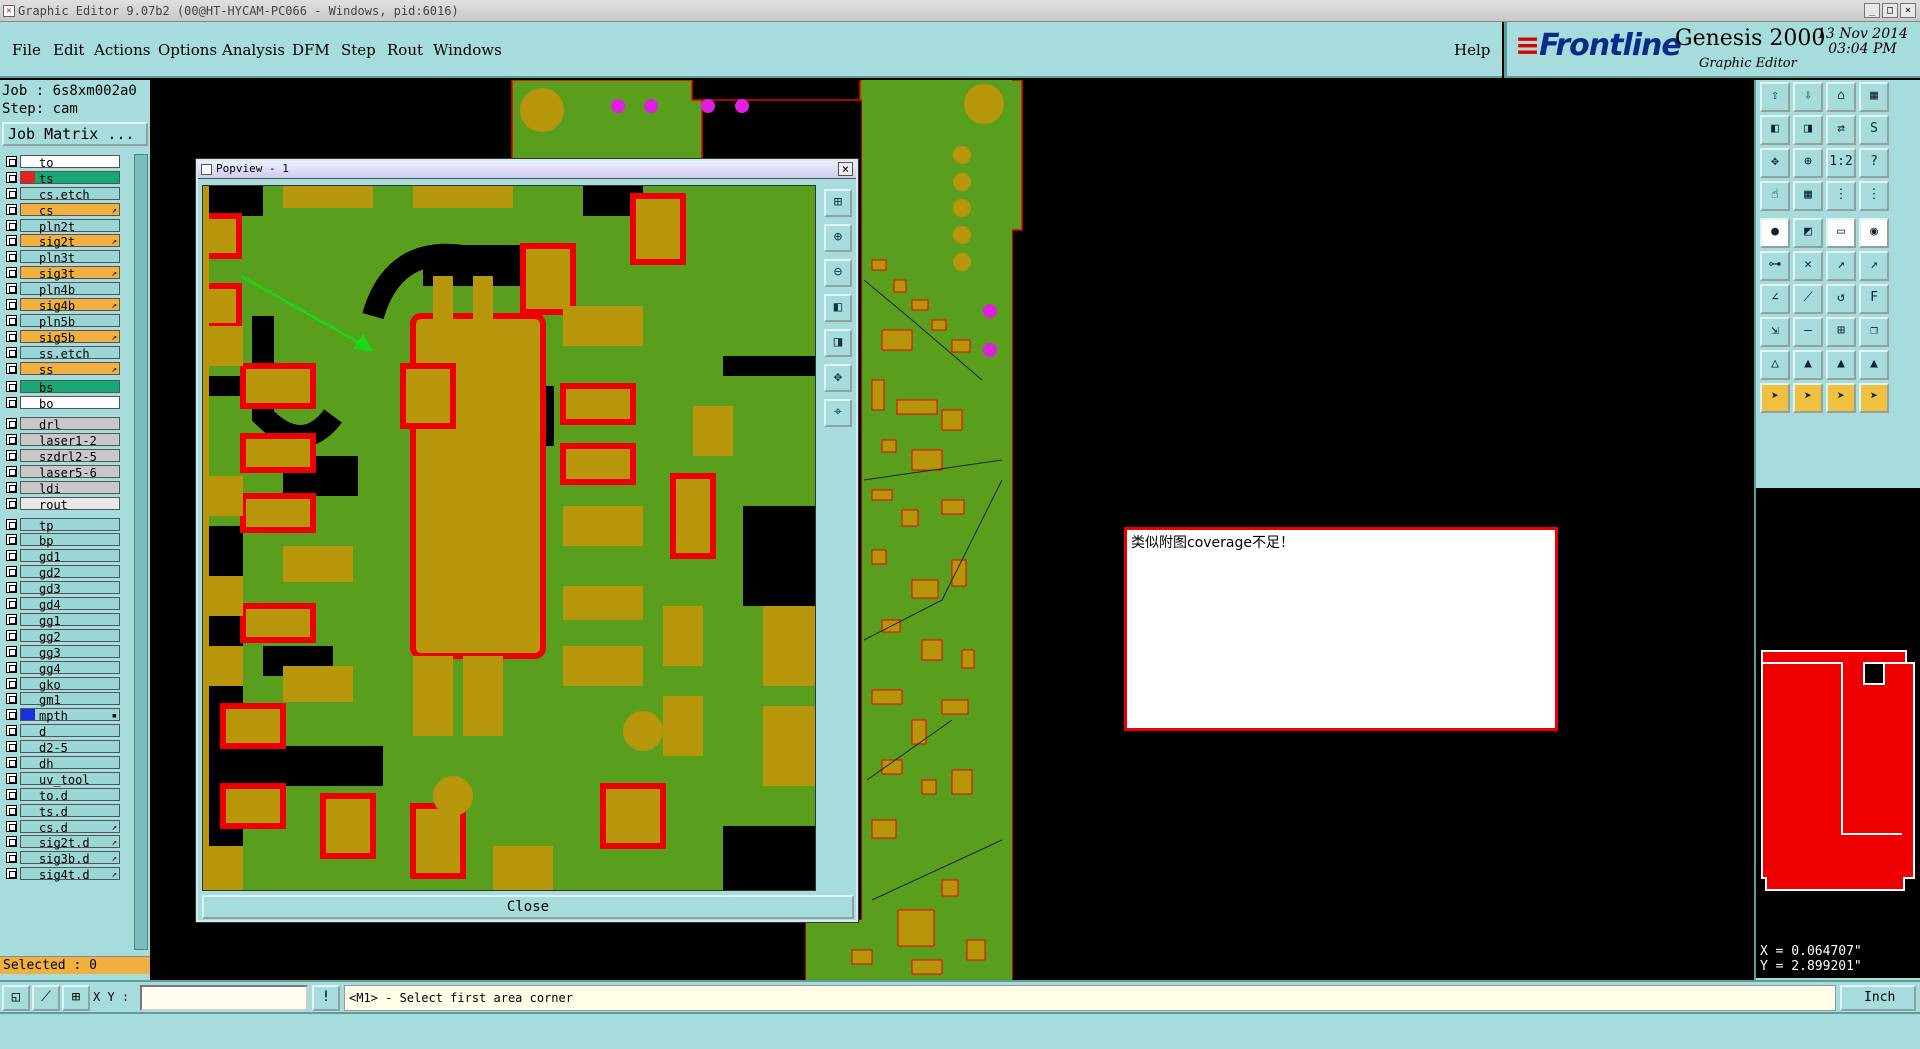 The width and height of the screenshot is (1920, 1049). What do you see at coordinates (1874, 163) in the screenshot?
I see `query-icon: ?` at bounding box center [1874, 163].